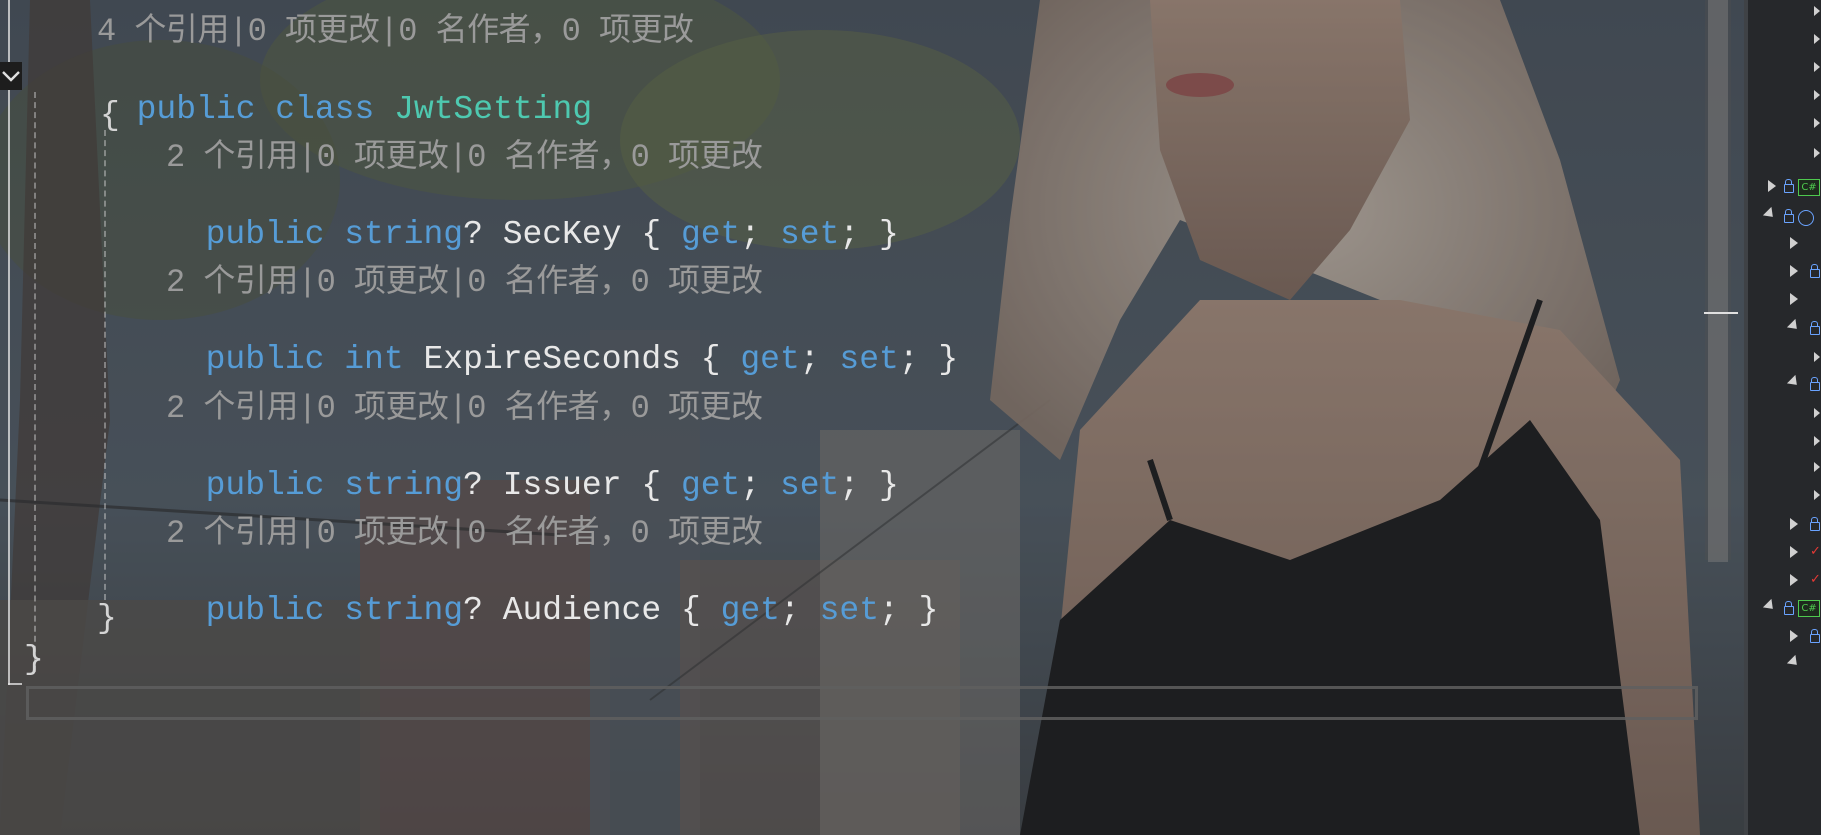  I want to click on keyword-class: class, so click(325, 109).